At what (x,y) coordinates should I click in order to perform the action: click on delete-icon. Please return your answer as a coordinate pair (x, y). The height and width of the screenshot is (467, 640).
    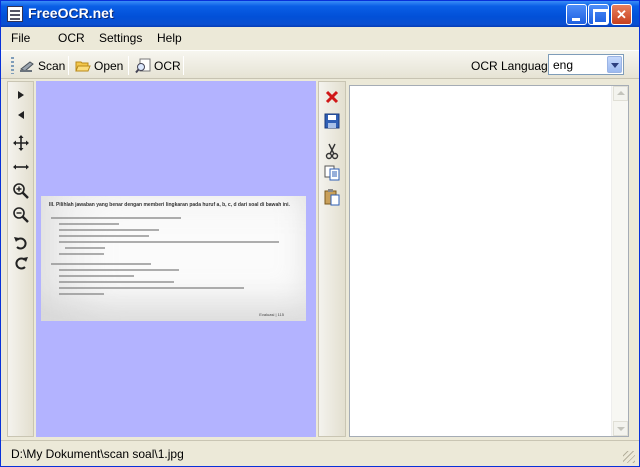
    Looking at the image, I should click on (332, 97).